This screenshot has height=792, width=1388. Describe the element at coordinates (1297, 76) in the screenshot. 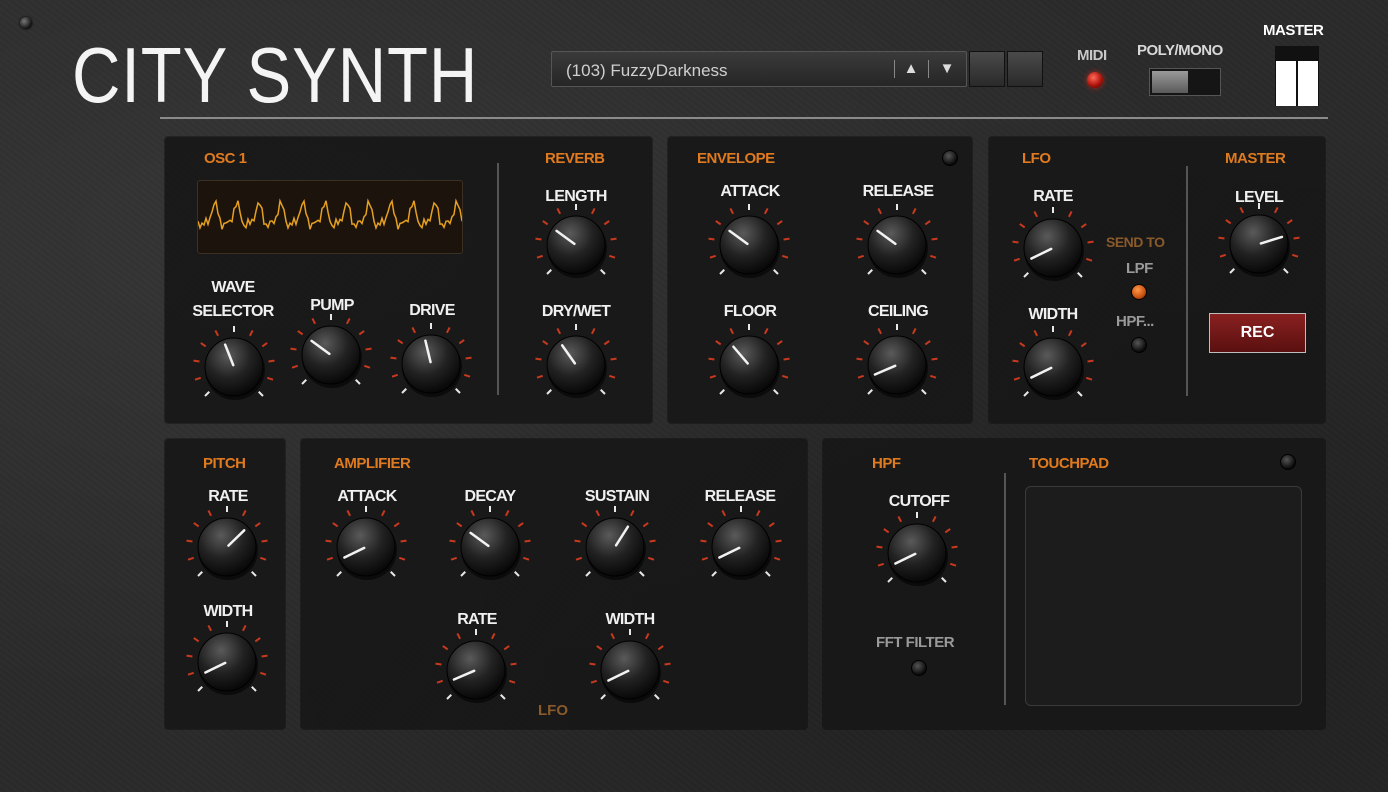

I see `master-level-meter` at that location.